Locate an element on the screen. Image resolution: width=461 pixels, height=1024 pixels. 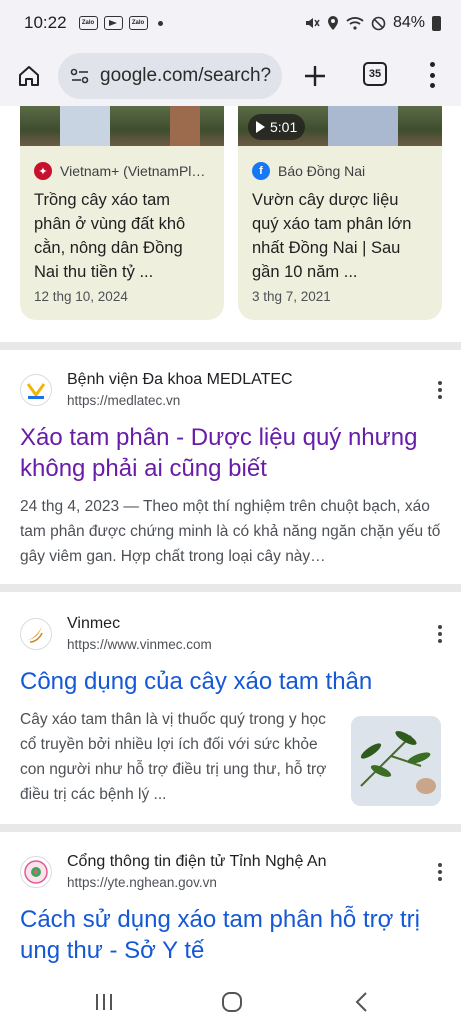
news-card-video-thumbnail: 5:01 is located at coordinates (340, 126).